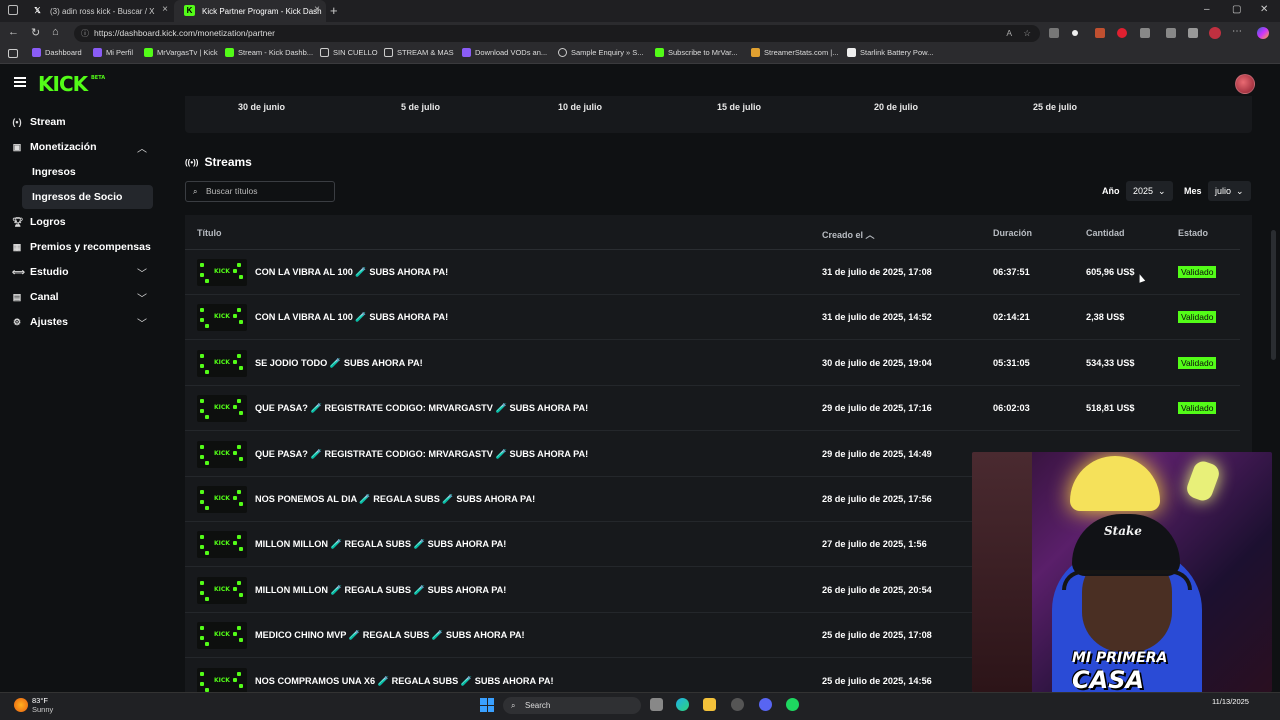  What do you see at coordinates (113, 52) in the screenshot?
I see `bookmark-item: Mi Perfil` at bounding box center [113, 52].